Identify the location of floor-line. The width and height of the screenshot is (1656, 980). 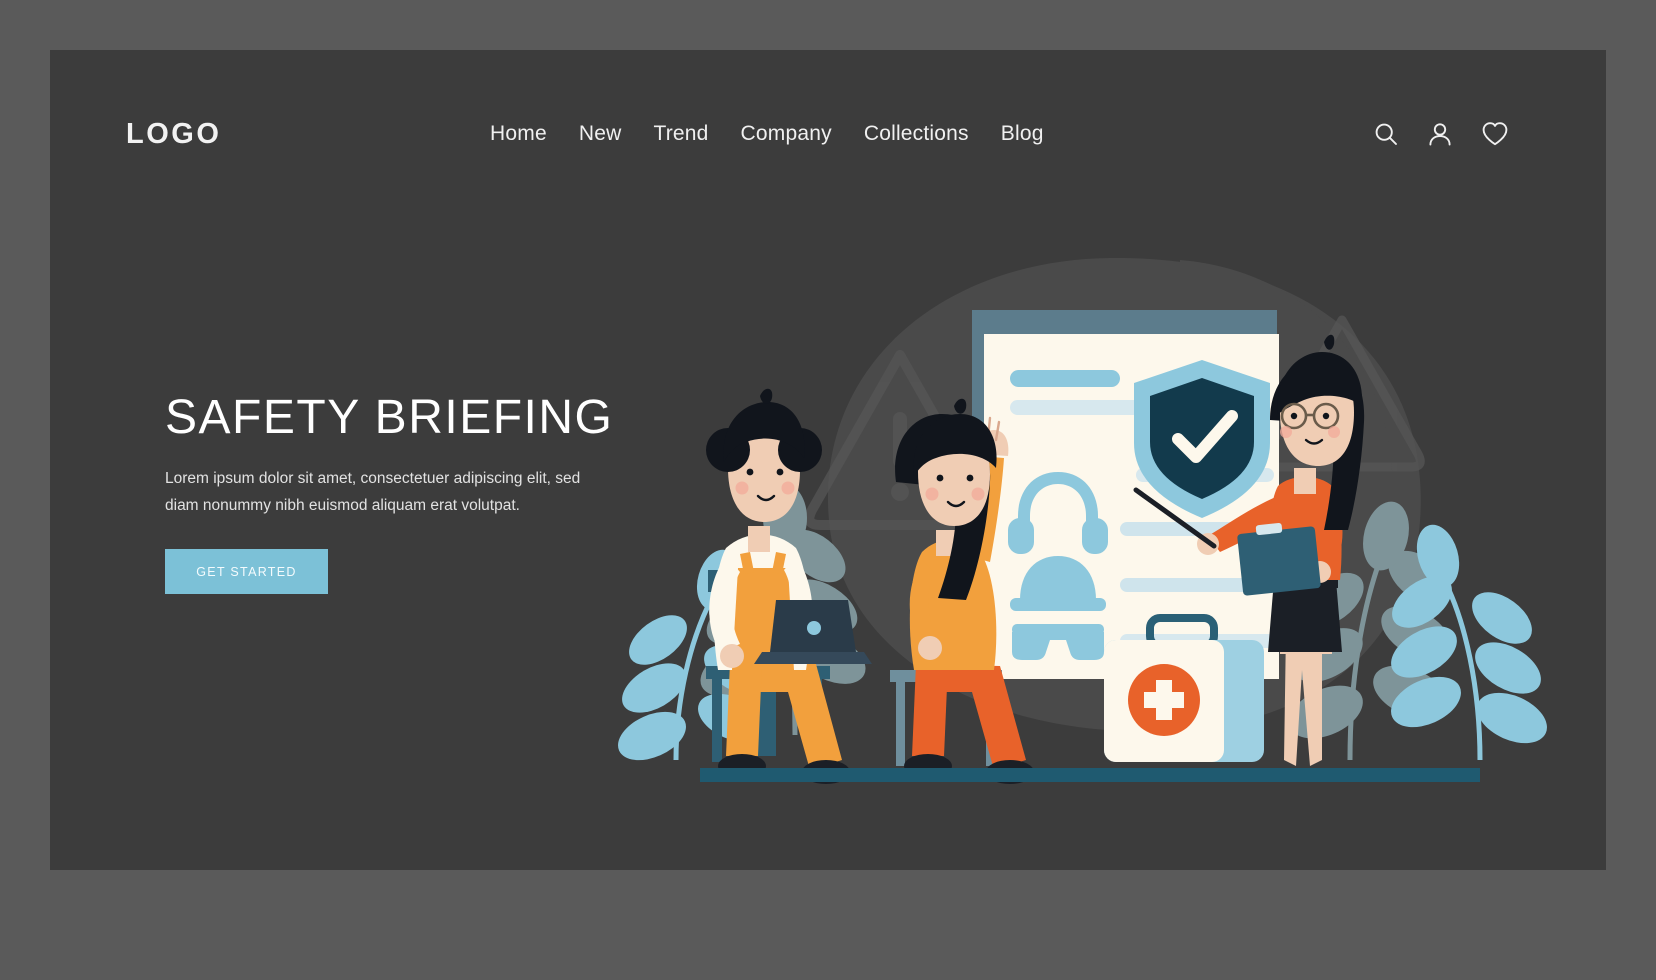
(1090, 775).